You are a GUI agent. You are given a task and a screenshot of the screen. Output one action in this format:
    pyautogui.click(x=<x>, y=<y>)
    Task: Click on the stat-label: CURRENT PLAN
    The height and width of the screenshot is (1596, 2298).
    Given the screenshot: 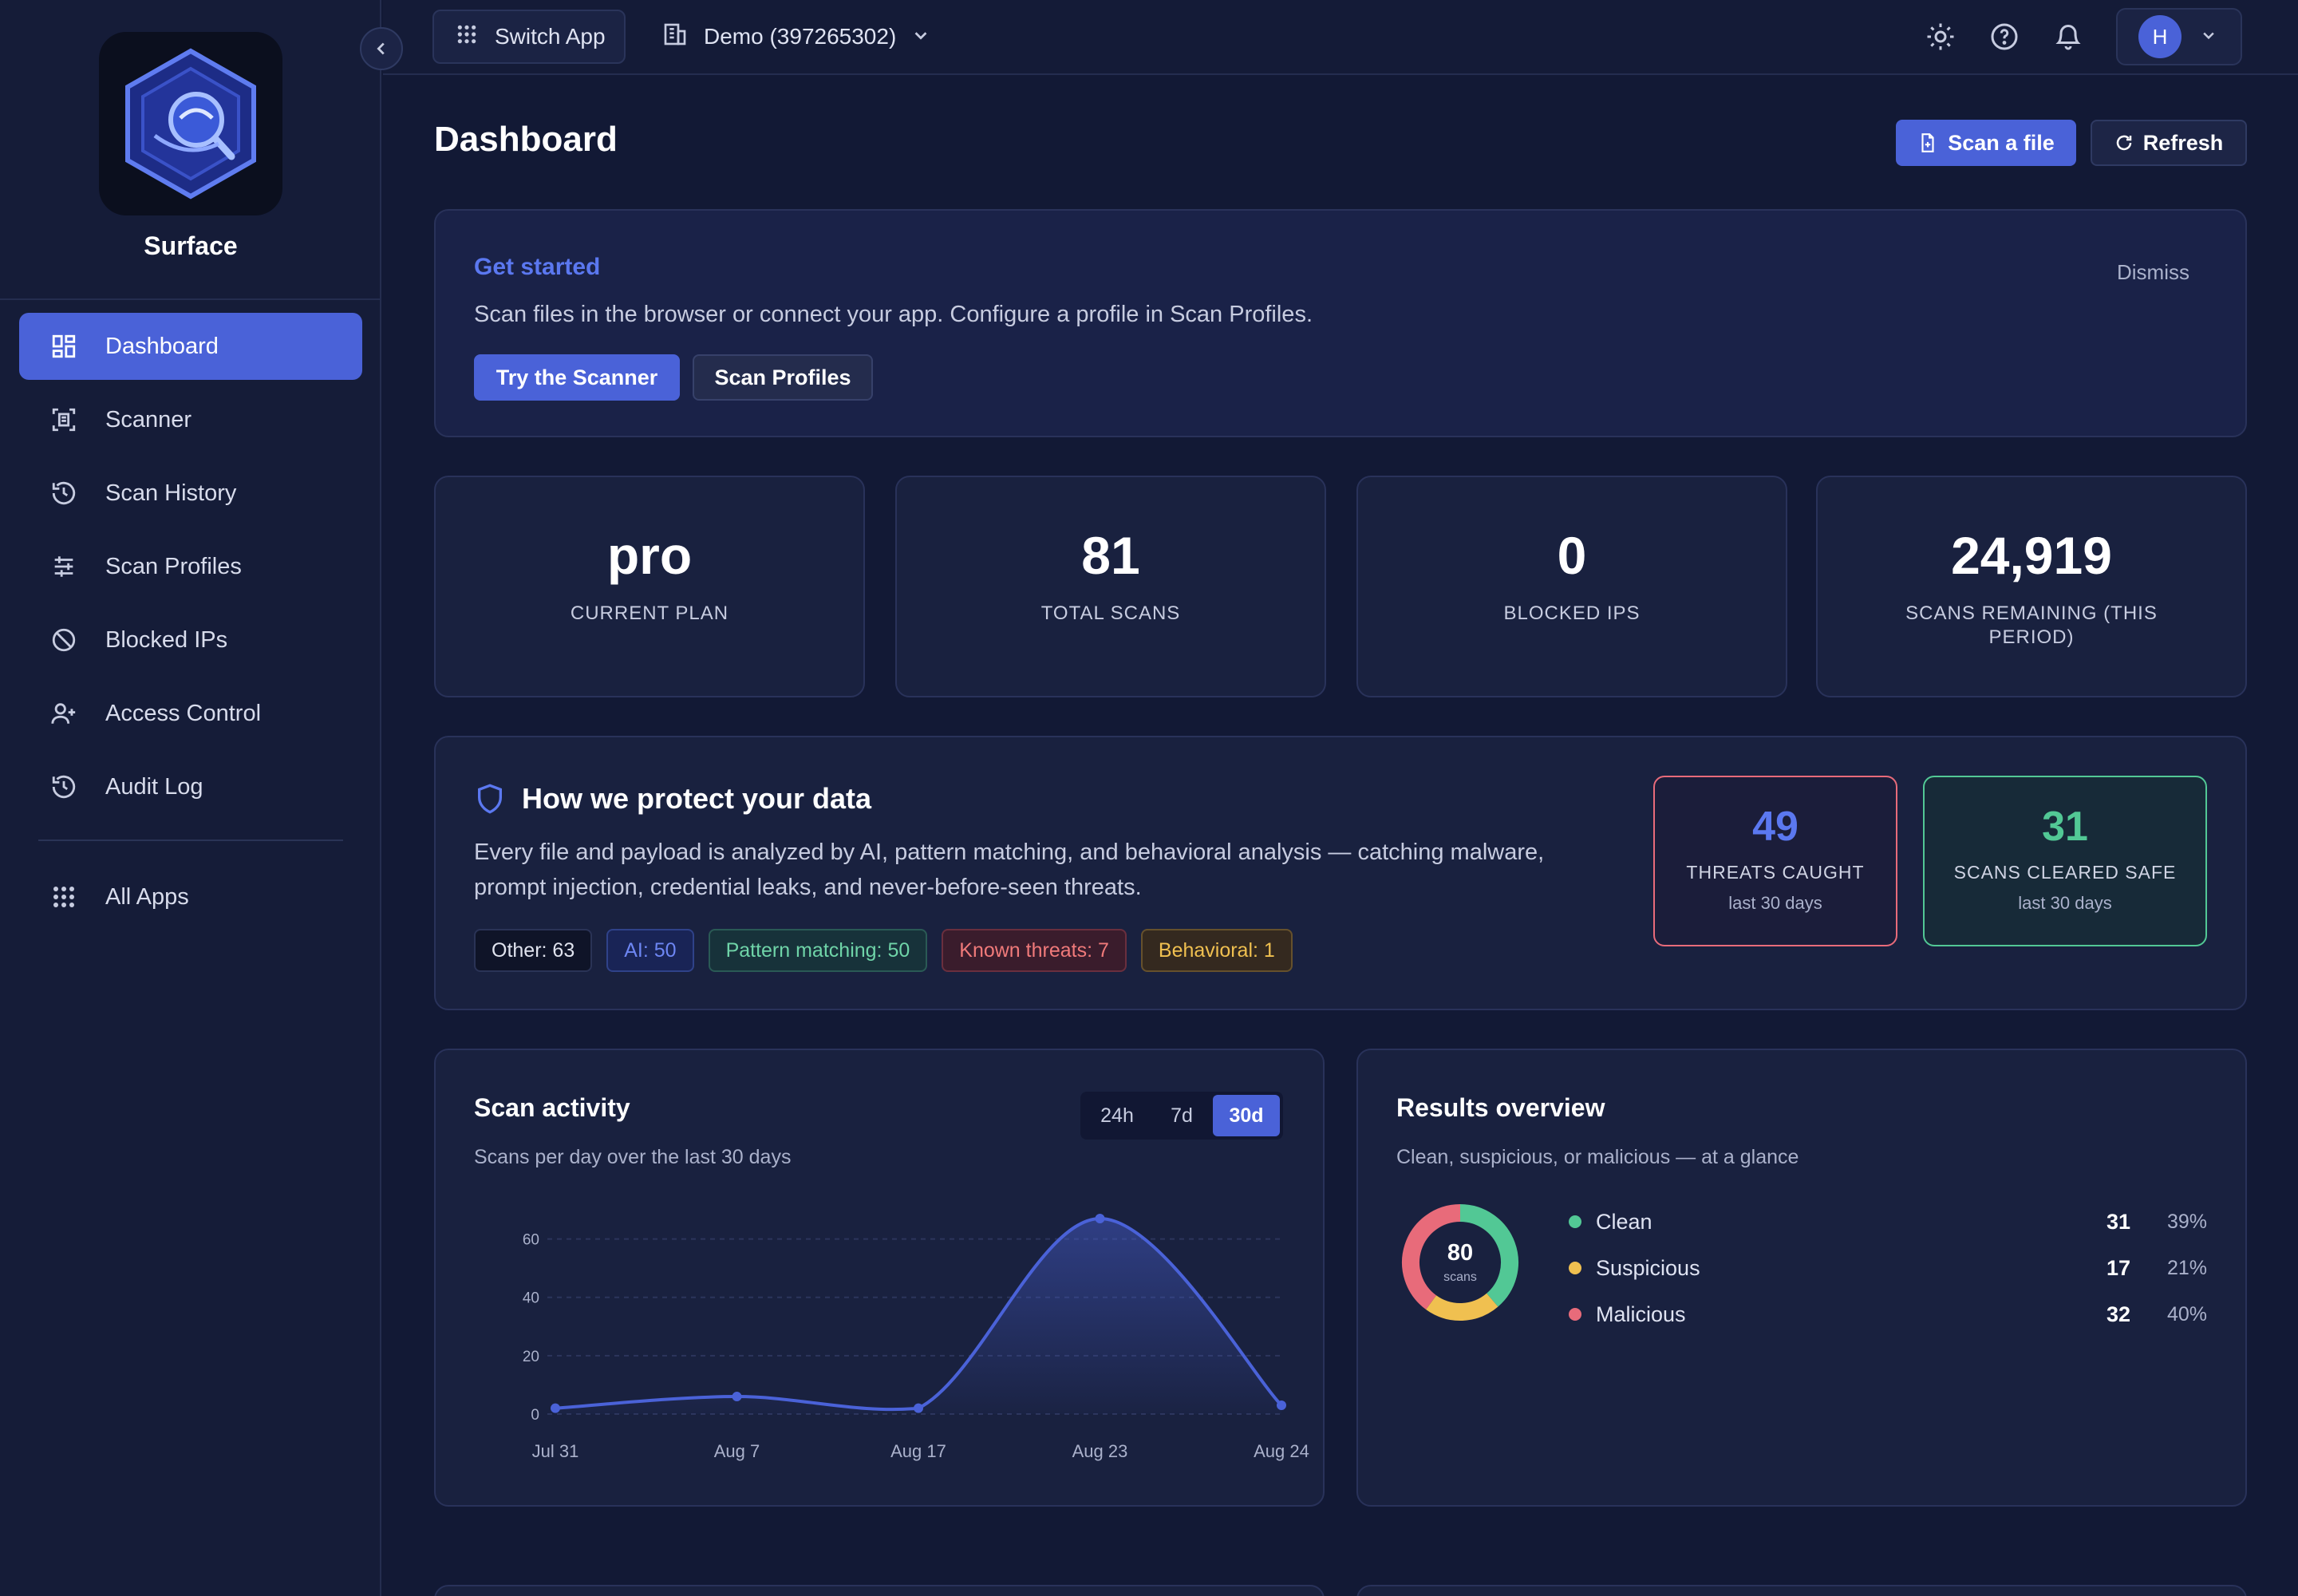 What is the action you would take?
    pyautogui.click(x=650, y=613)
    